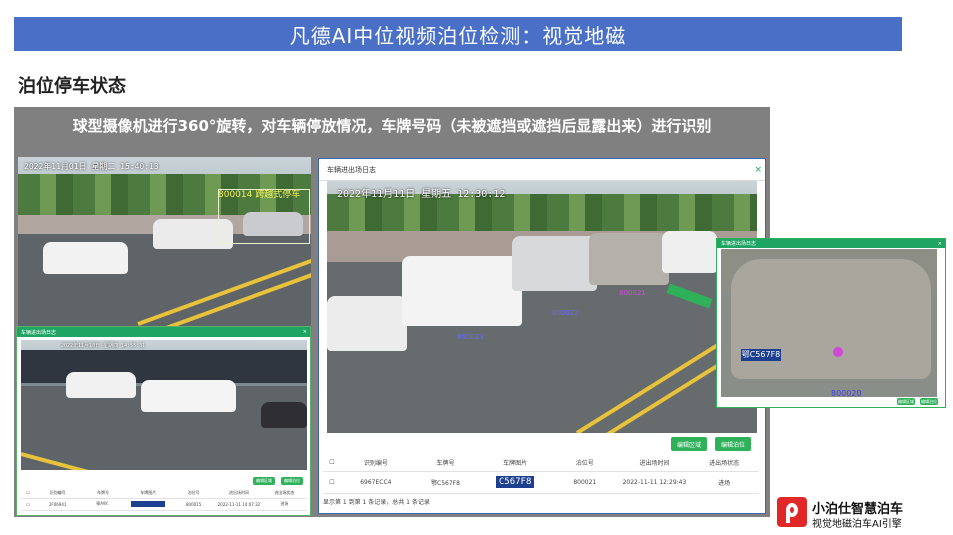  Describe the element at coordinates (103, 504) in the screenshot. I see `table-cell: 鄂A9Y..` at that location.